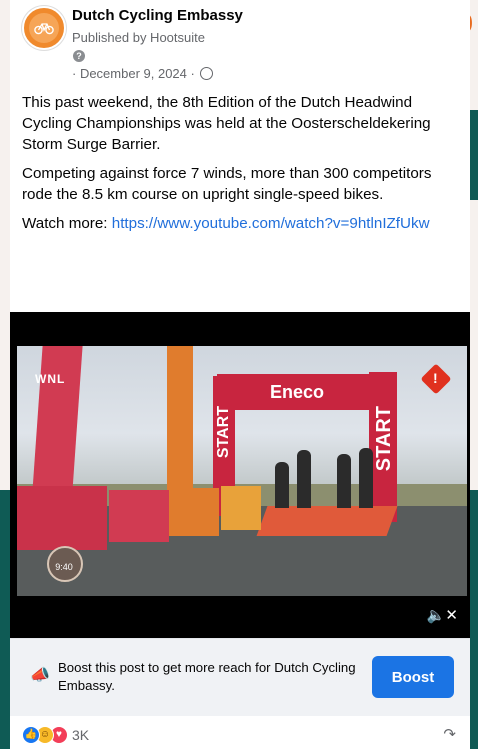 The image size is (478, 749). I want to click on help-icon: ?, so click(79, 56).